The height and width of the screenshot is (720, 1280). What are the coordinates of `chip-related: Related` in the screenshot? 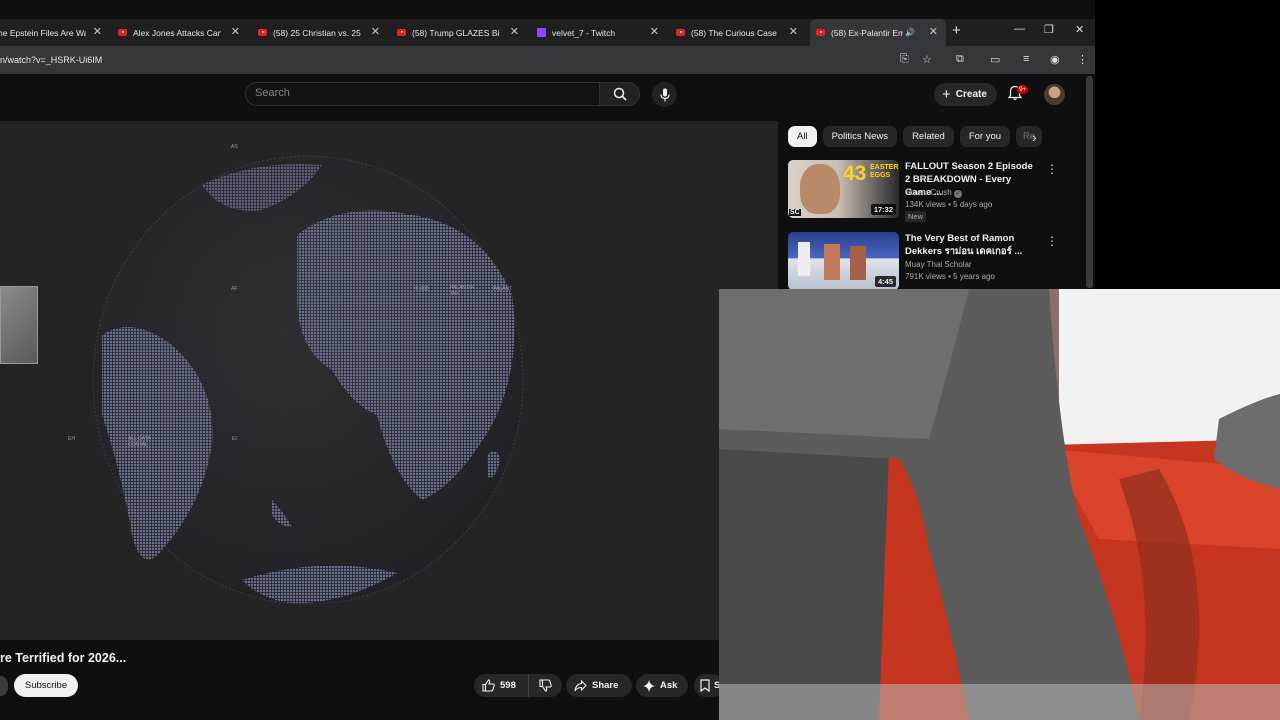 It's located at (928, 136).